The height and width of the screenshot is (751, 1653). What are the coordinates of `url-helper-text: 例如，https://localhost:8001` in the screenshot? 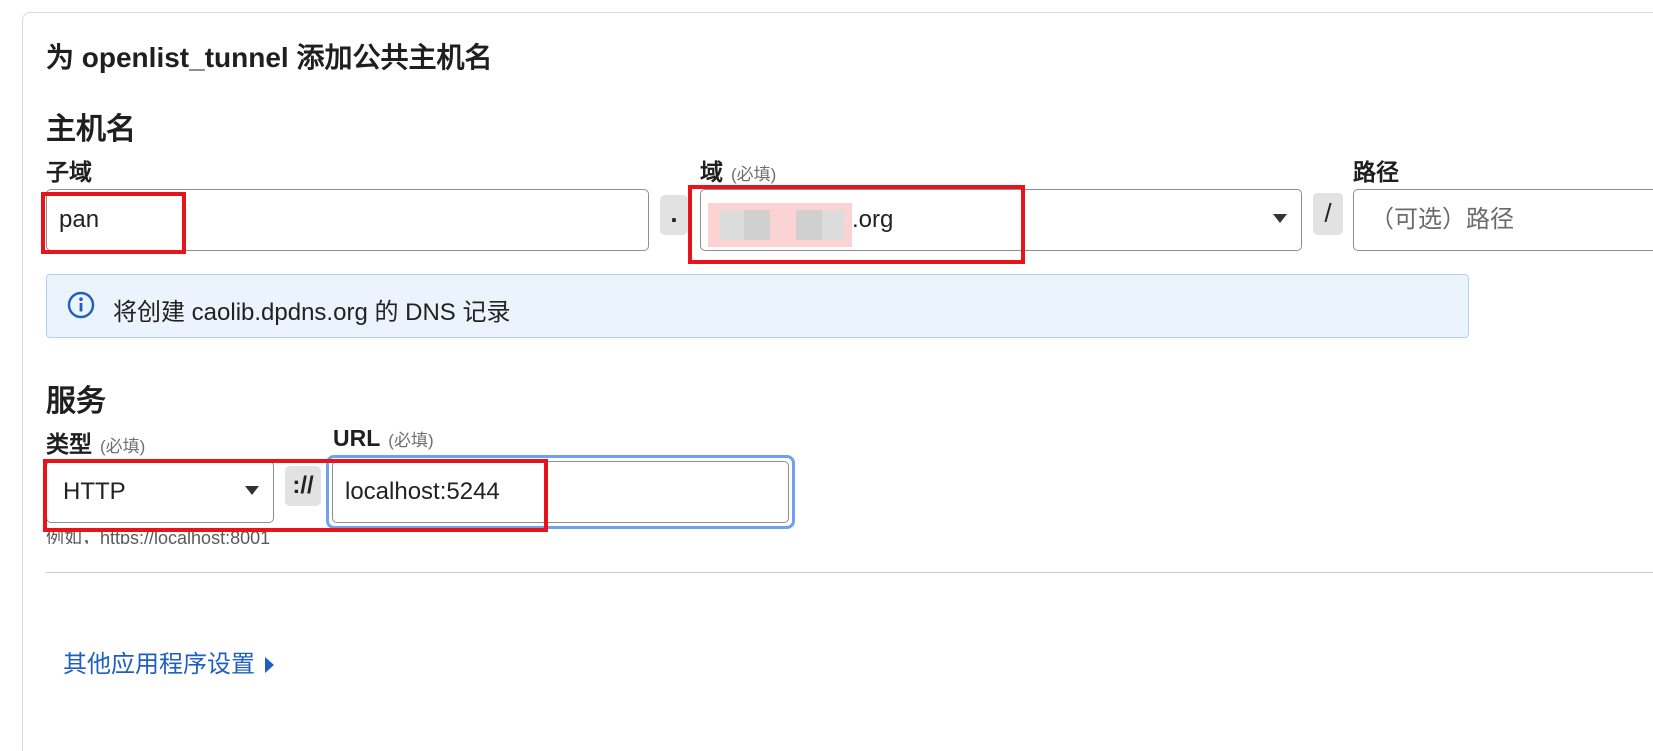 It's located at (158, 536).